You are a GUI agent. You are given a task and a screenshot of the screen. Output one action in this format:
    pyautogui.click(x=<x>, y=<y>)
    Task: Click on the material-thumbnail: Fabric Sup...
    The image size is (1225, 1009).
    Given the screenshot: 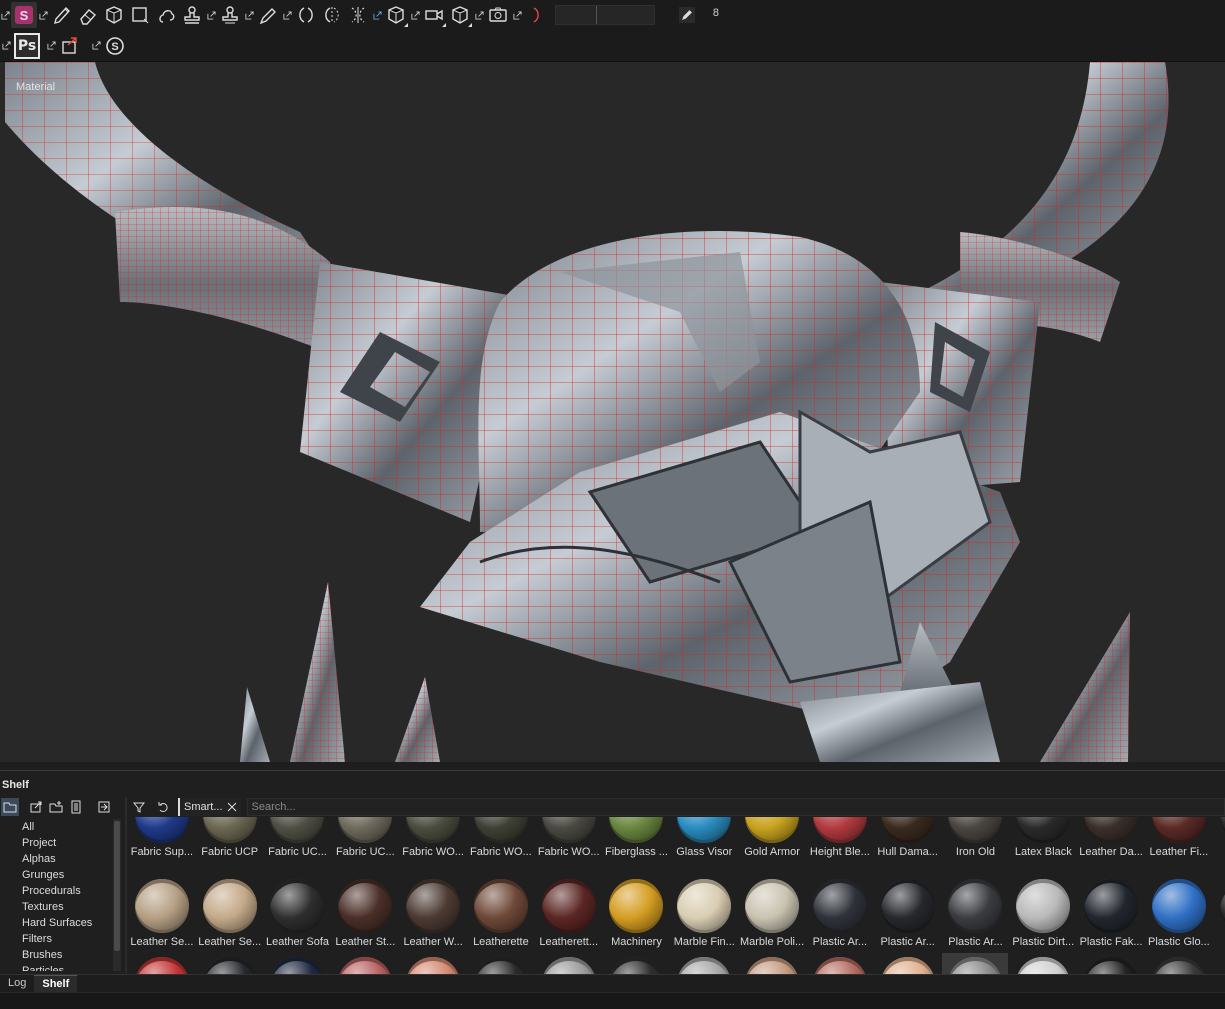 What is the action you would take?
    pyautogui.click(x=162, y=837)
    